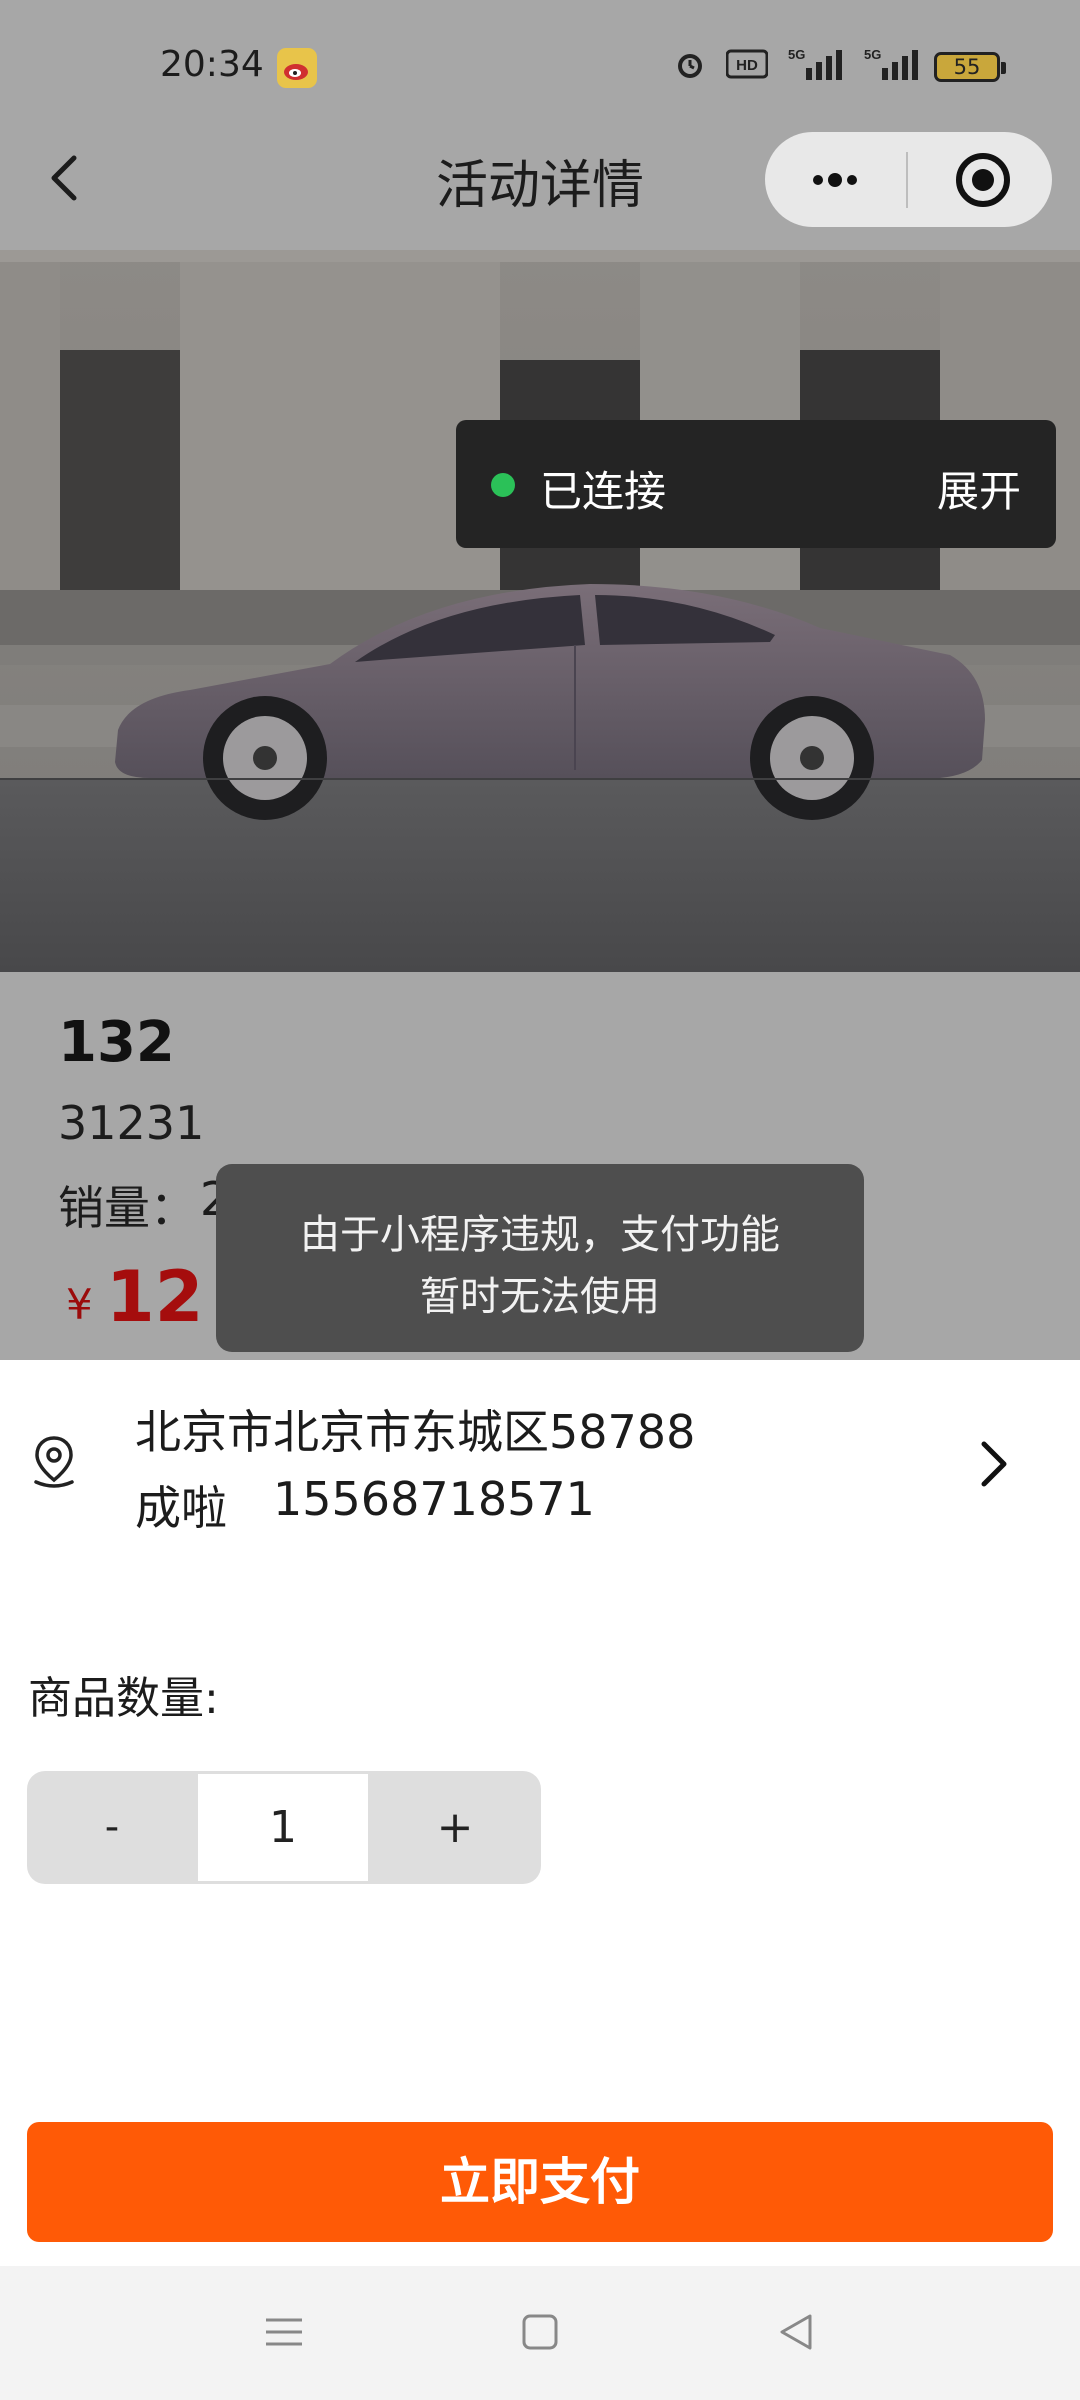 The width and height of the screenshot is (1080, 2400). I want to click on home-square-icon, so click(540, 2332).